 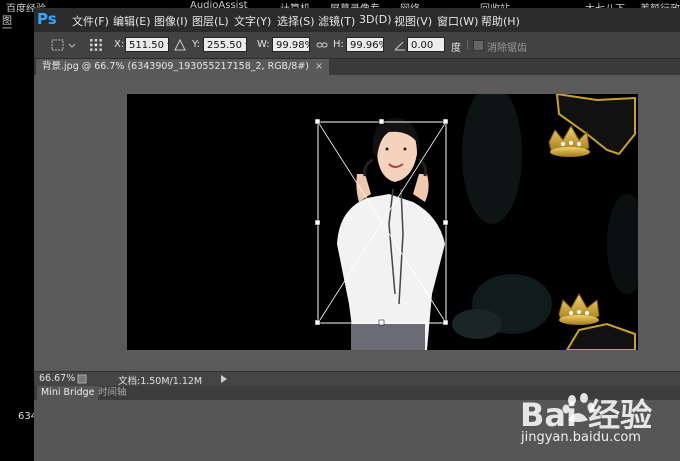 What do you see at coordinates (478, 45) in the screenshot?
I see `antialias-checkbox` at bounding box center [478, 45].